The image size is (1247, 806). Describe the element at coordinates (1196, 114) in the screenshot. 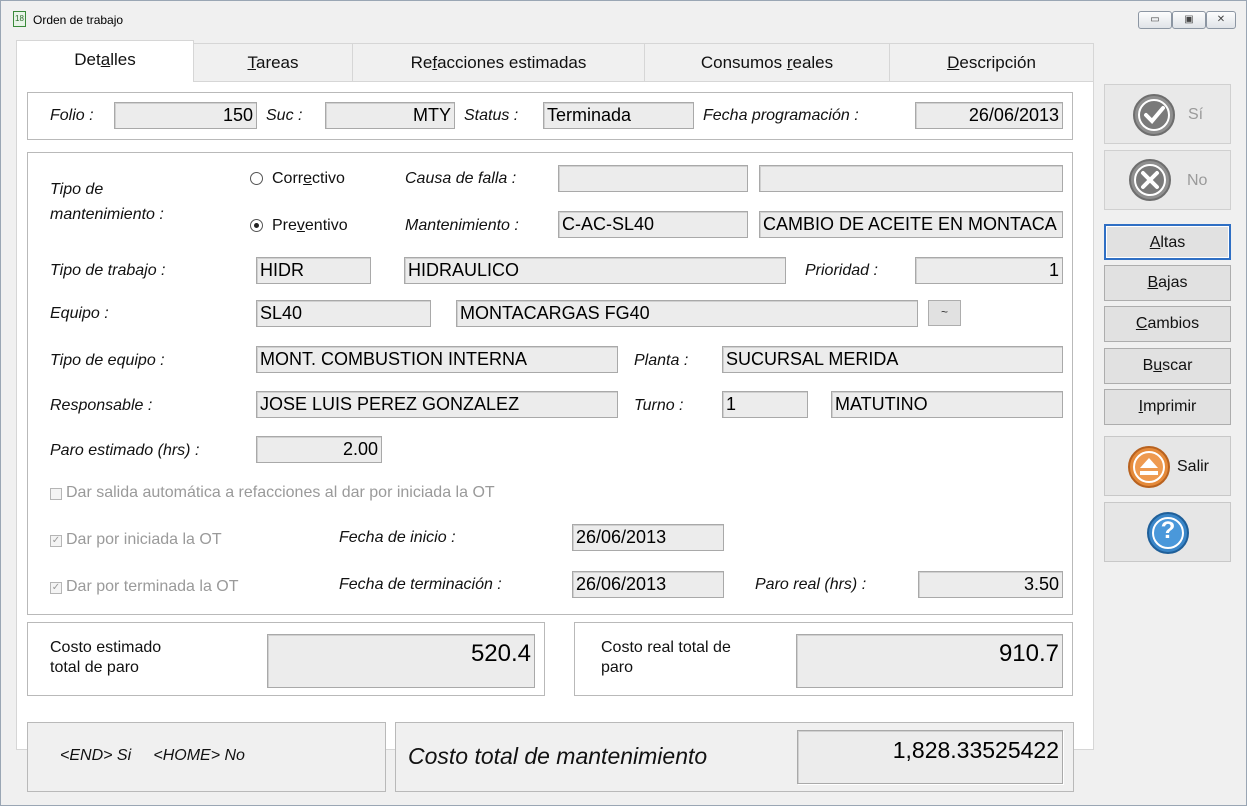

I see `si-label: Sí` at that location.